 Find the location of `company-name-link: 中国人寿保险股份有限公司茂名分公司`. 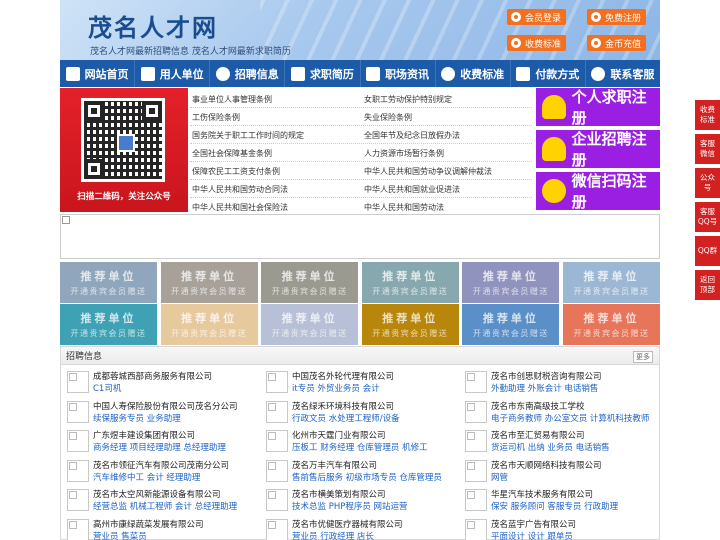

company-name-link: 中国人寿保险股份有限公司茂名分公司 is located at coordinates (165, 406).